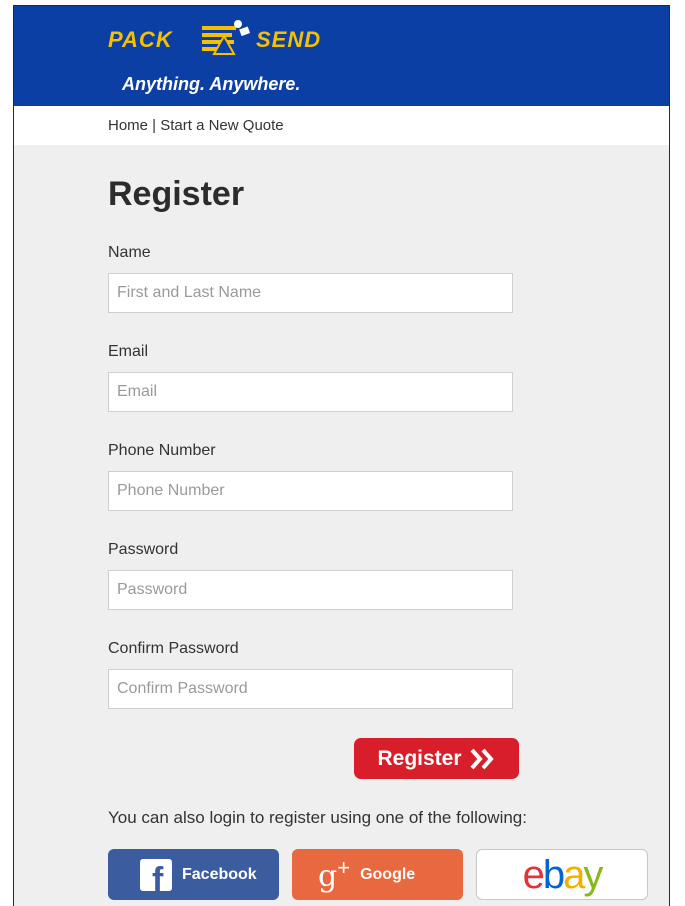  I want to click on register-button: Register, so click(436, 758).